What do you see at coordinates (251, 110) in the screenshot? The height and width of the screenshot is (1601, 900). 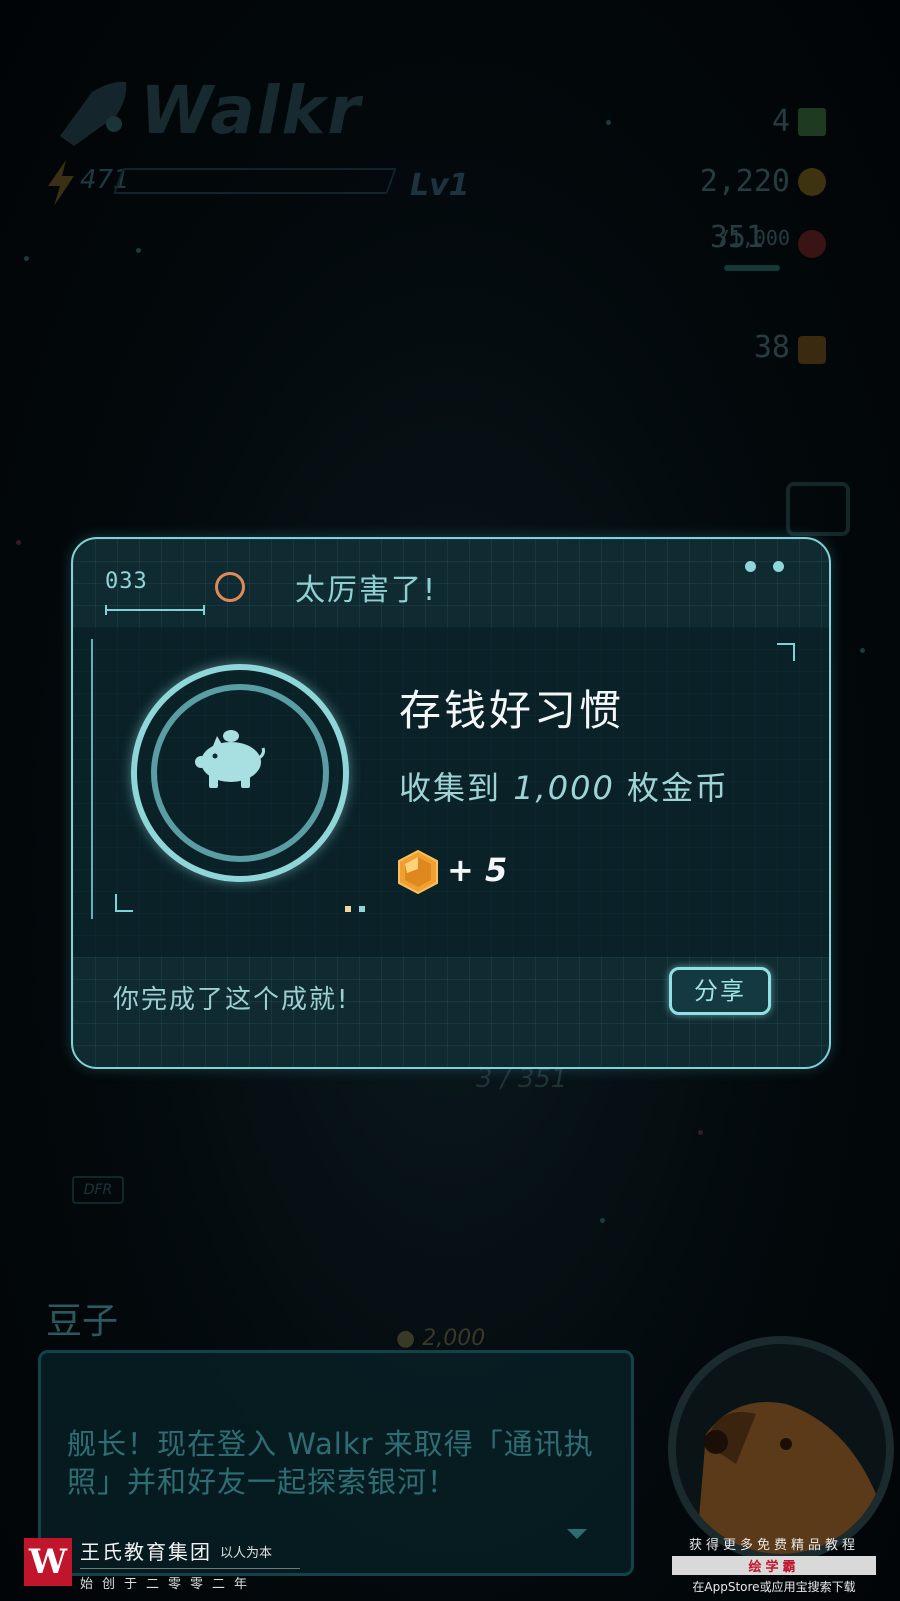 I see `app-logo: Walkr` at bounding box center [251, 110].